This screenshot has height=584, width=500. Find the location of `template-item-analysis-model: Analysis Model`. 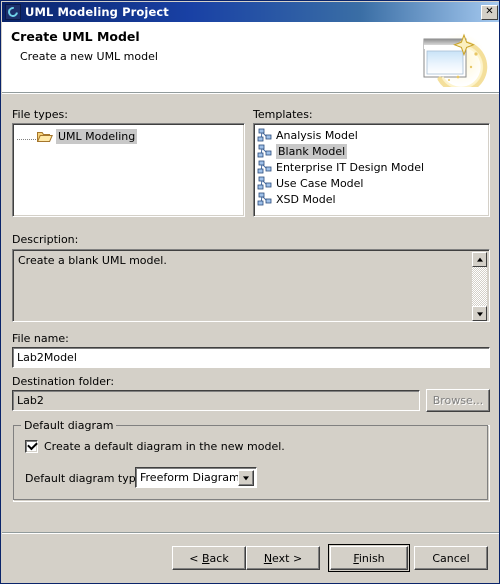

template-item-analysis-model: Analysis Model is located at coordinates (307, 135).